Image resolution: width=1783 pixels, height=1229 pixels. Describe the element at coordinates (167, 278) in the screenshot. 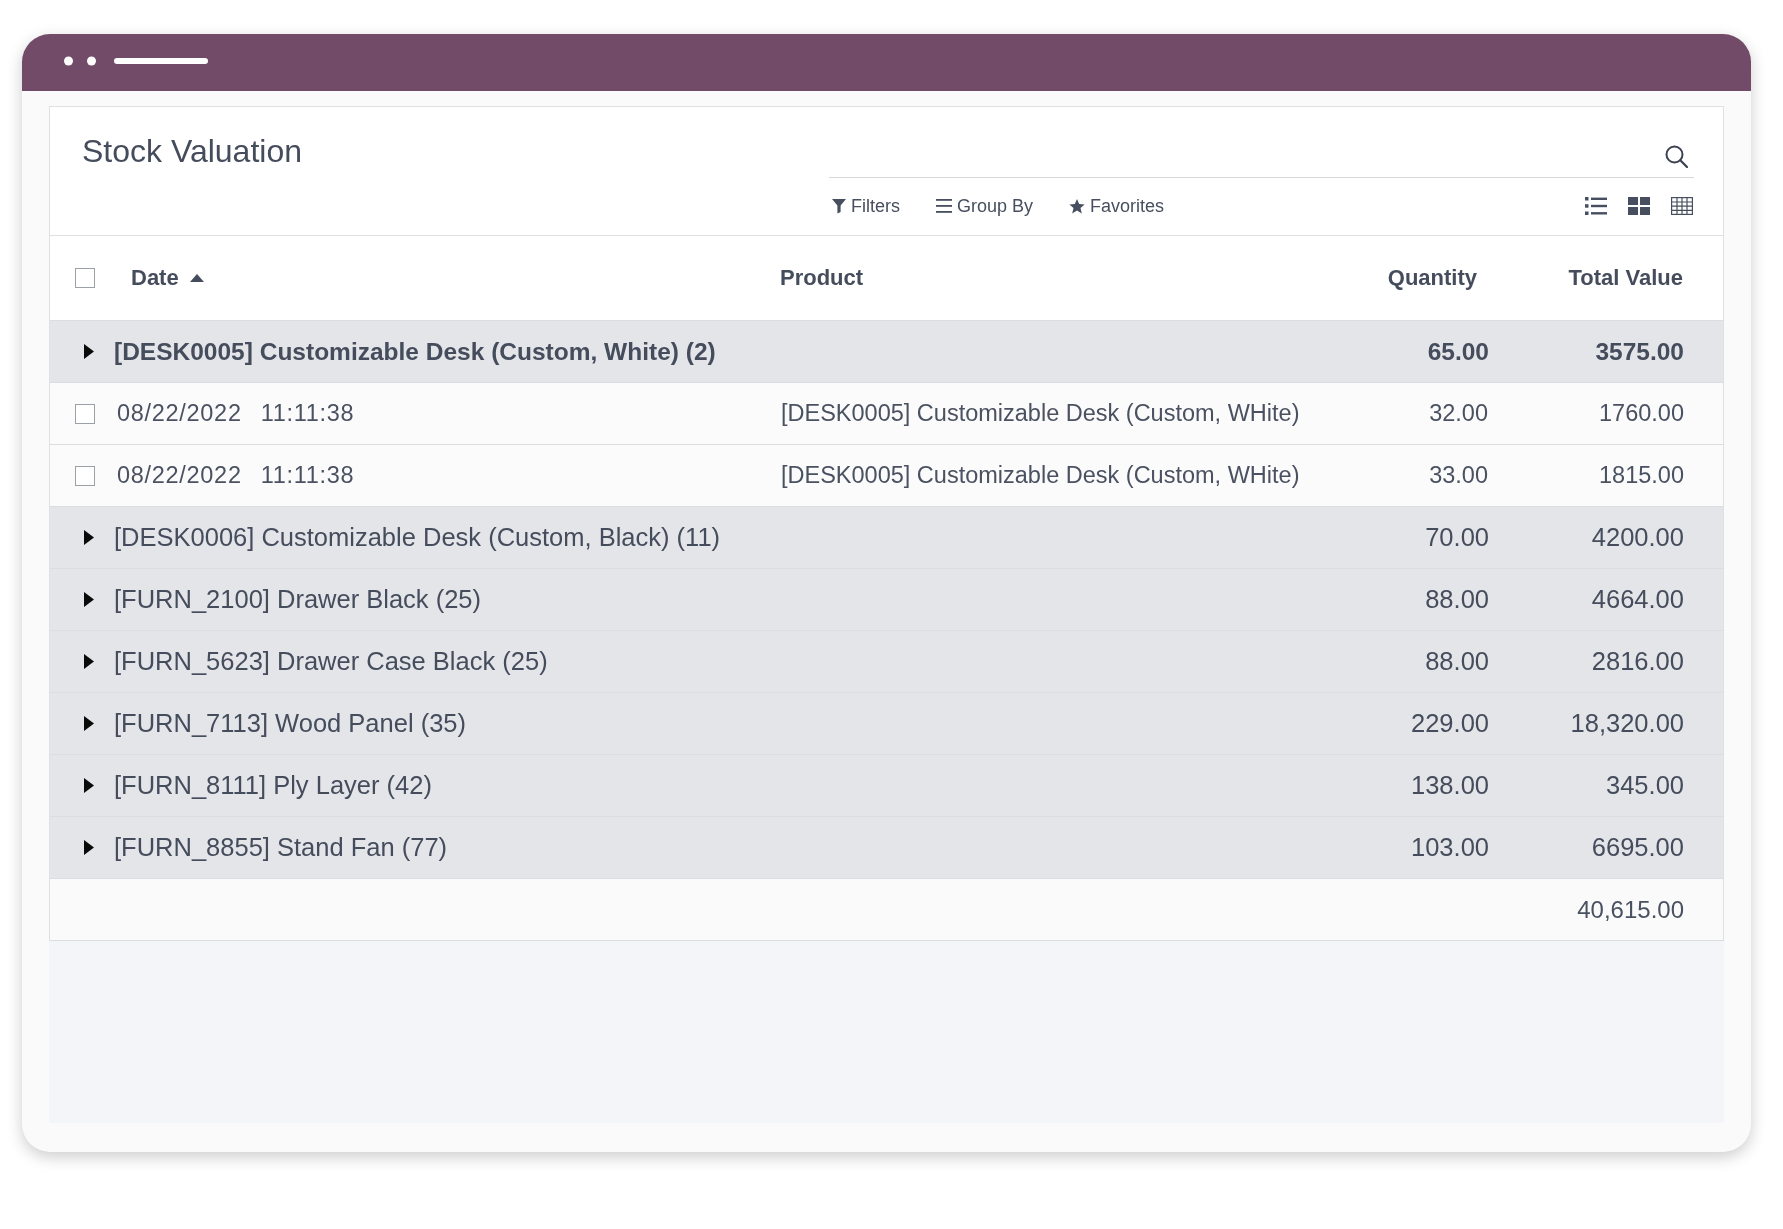

I see `column-header: Date` at that location.